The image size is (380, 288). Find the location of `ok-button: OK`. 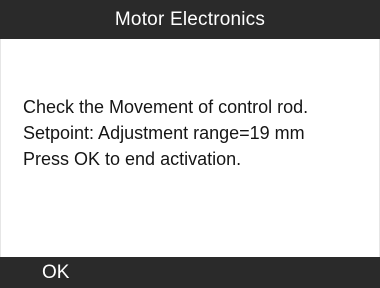

ok-button: OK is located at coordinates (55, 272).